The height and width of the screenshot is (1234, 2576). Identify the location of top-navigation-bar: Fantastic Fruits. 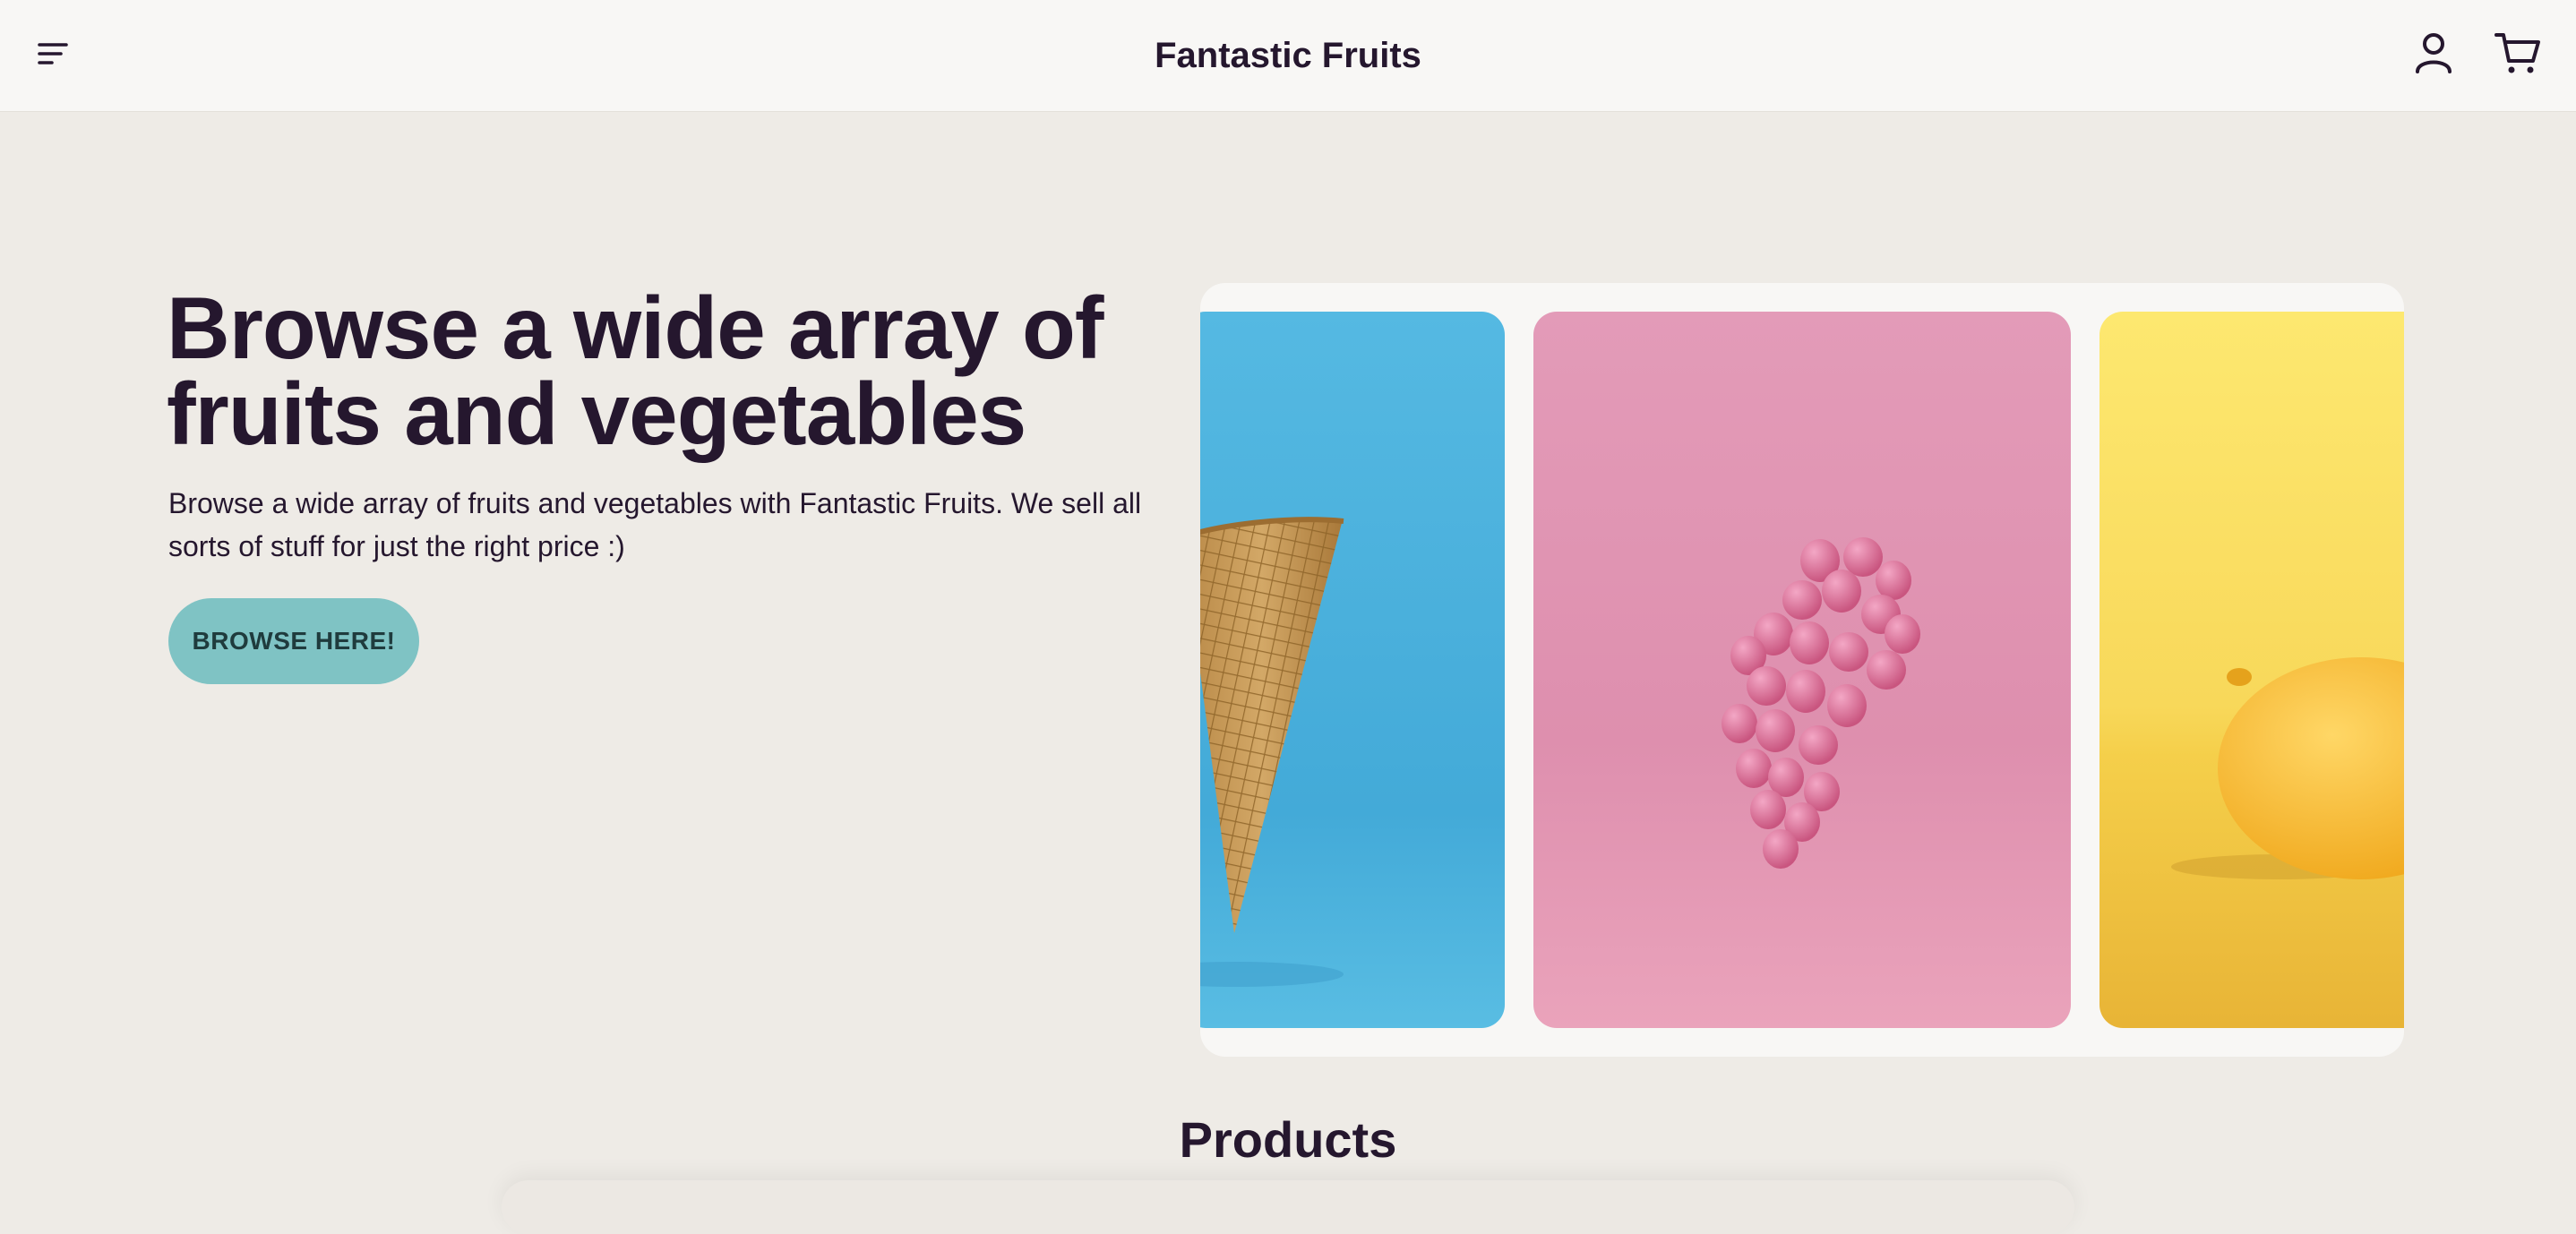
(1288, 56).